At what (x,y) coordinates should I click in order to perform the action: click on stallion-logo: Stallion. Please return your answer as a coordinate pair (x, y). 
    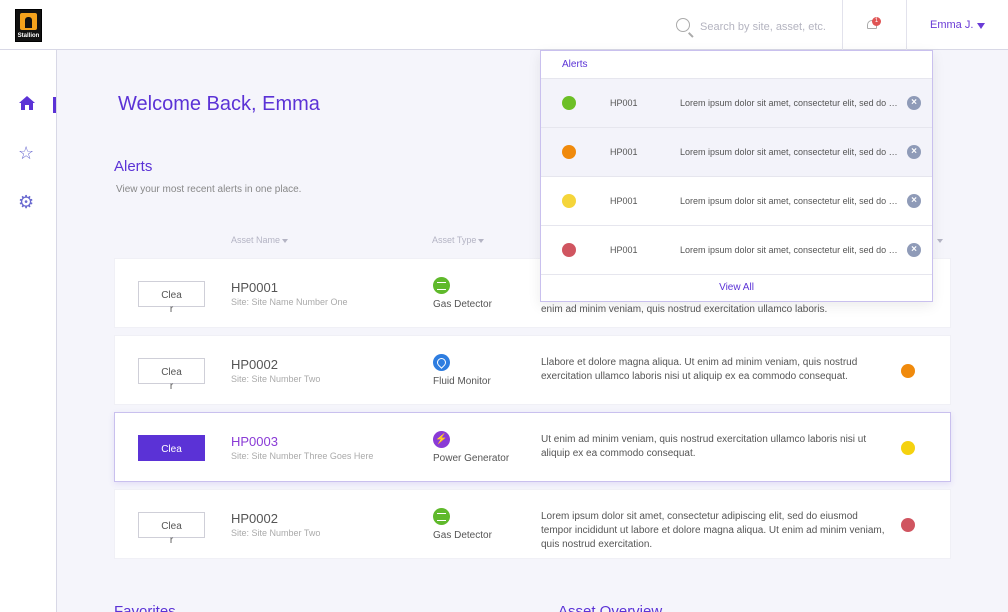
    Looking at the image, I should click on (28, 25).